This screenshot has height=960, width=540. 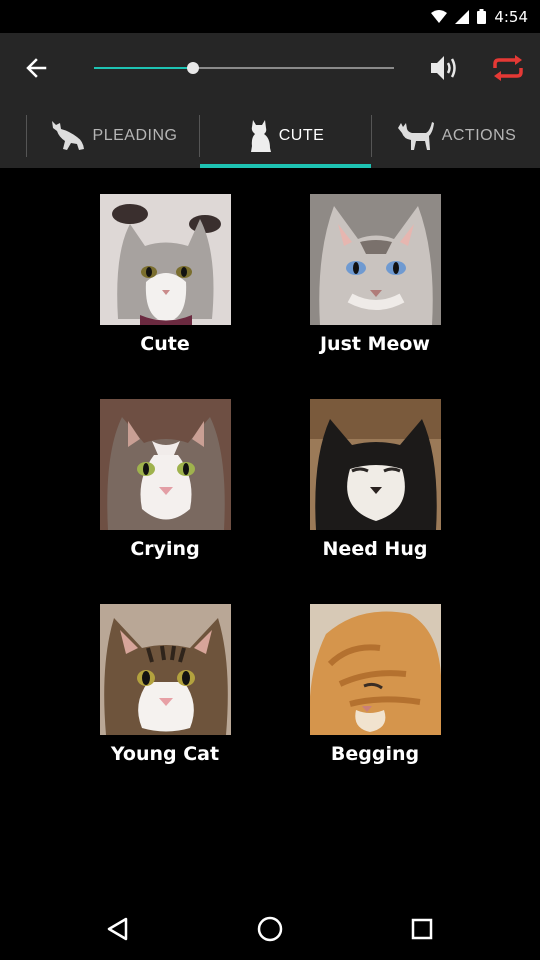 I want to click on nav-recents-icon, so click(x=422, y=929).